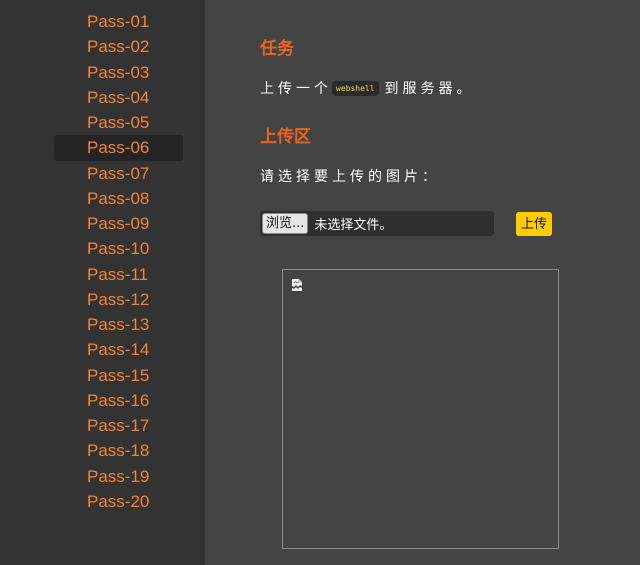 This screenshot has width=640, height=565. Describe the element at coordinates (118, 72) in the screenshot. I see `sidebar-item-pass-03: Pass-03` at that location.